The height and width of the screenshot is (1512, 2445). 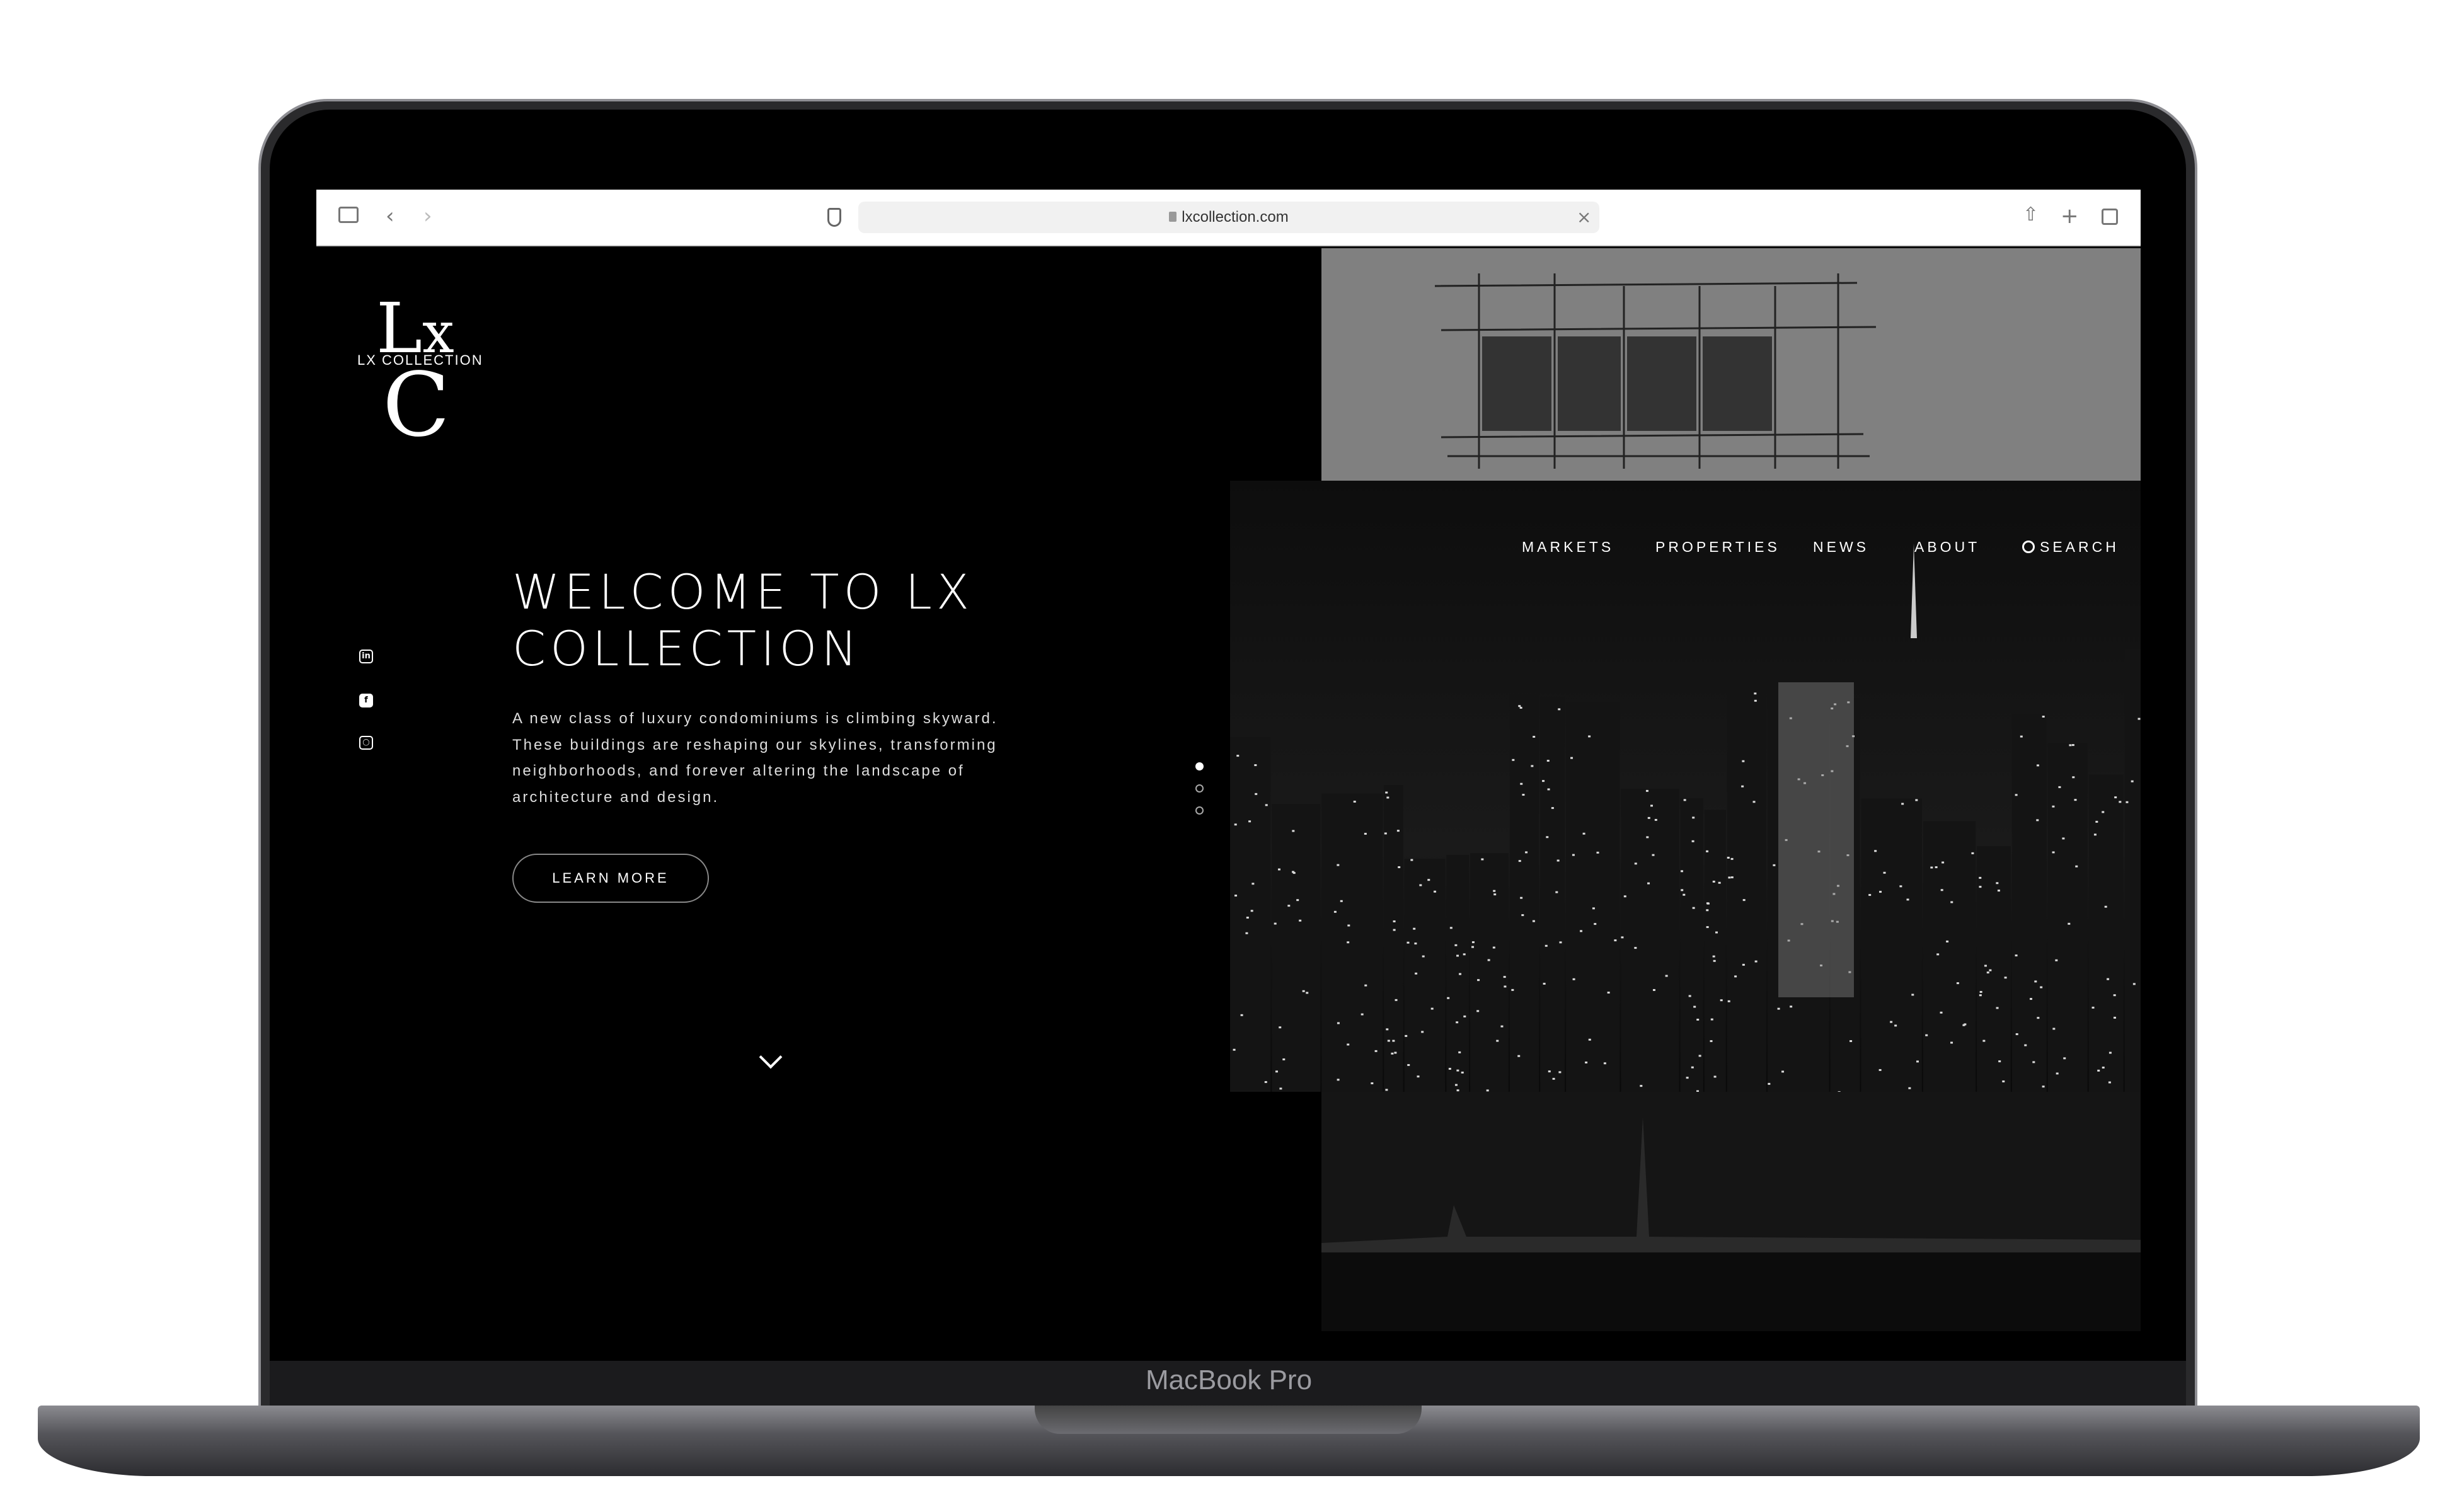 I want to click on clear-icon: ×, so click(x=1584, y=217).